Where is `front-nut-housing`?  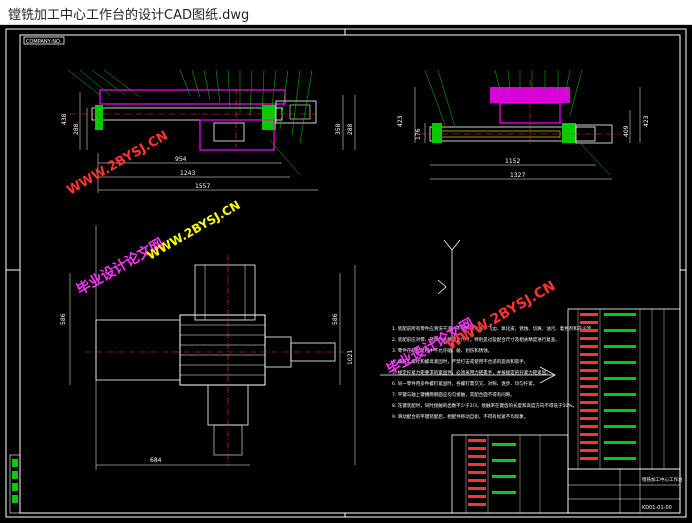
front-nut-housing is located at coordinates (229, 132).